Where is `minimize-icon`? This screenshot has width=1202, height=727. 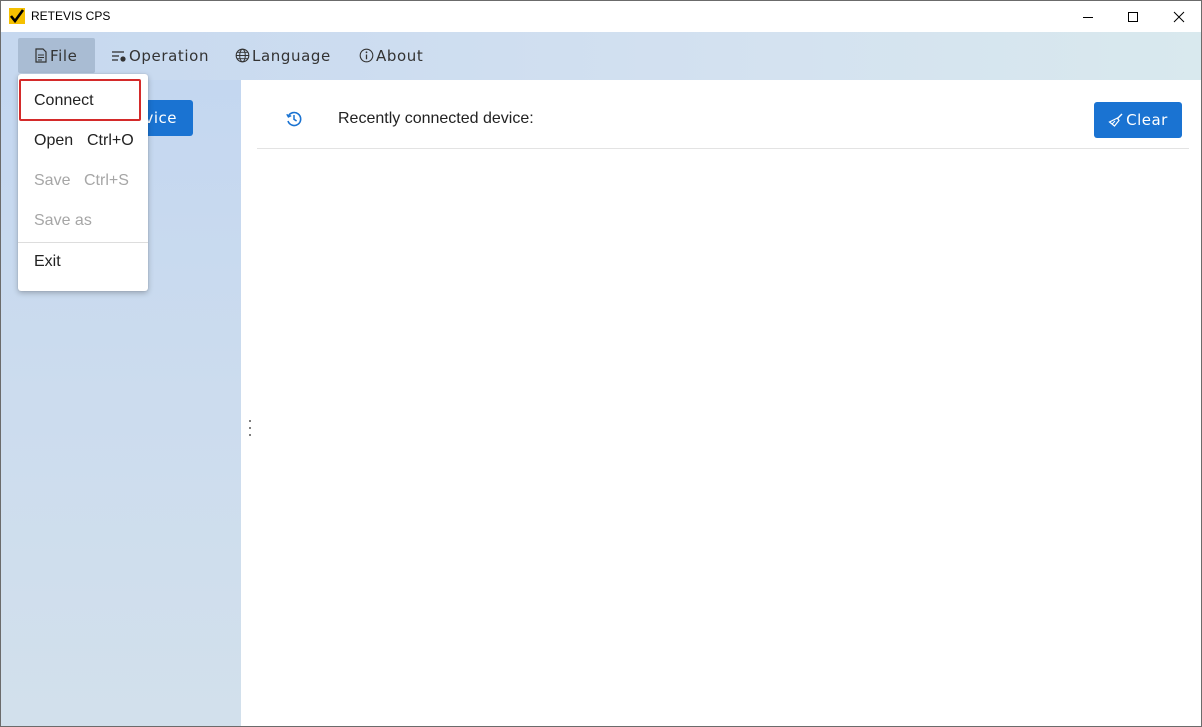
minimize-icon is located at coordinates (1088, 17).